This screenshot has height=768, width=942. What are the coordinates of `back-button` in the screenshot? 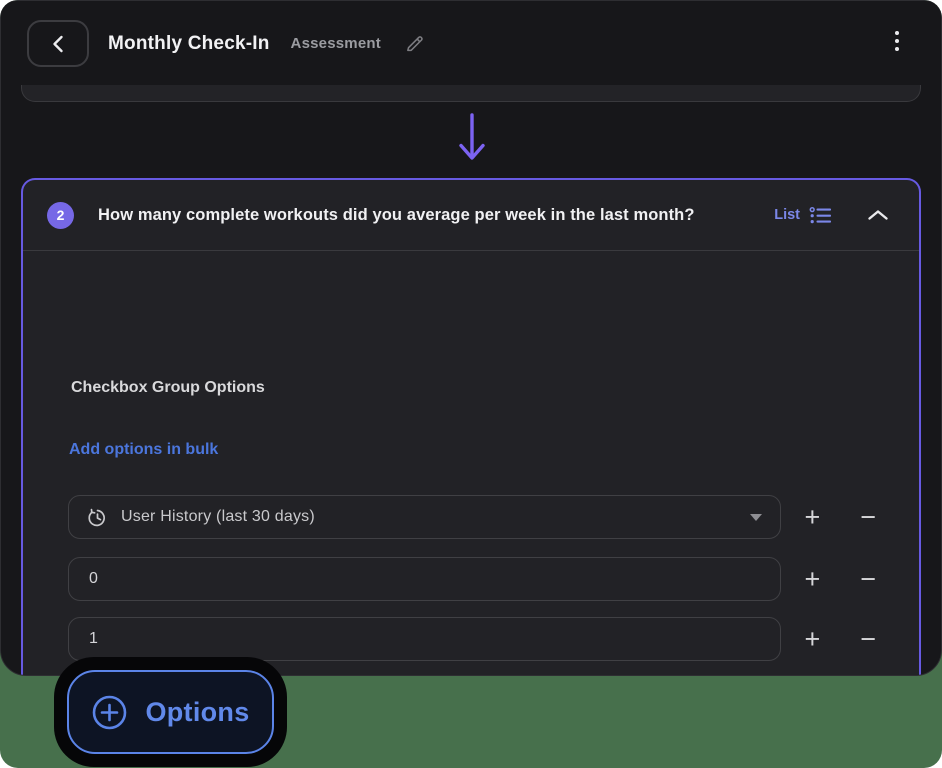 It's located at (58, 43).